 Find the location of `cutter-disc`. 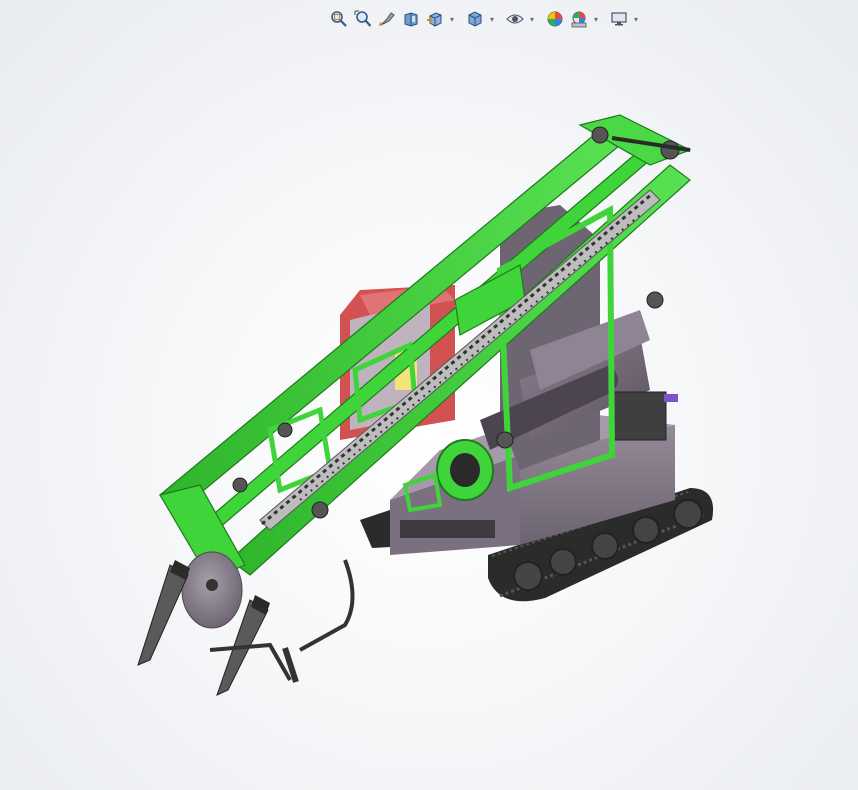

cutter-disc is located at coordinates (212, 590).